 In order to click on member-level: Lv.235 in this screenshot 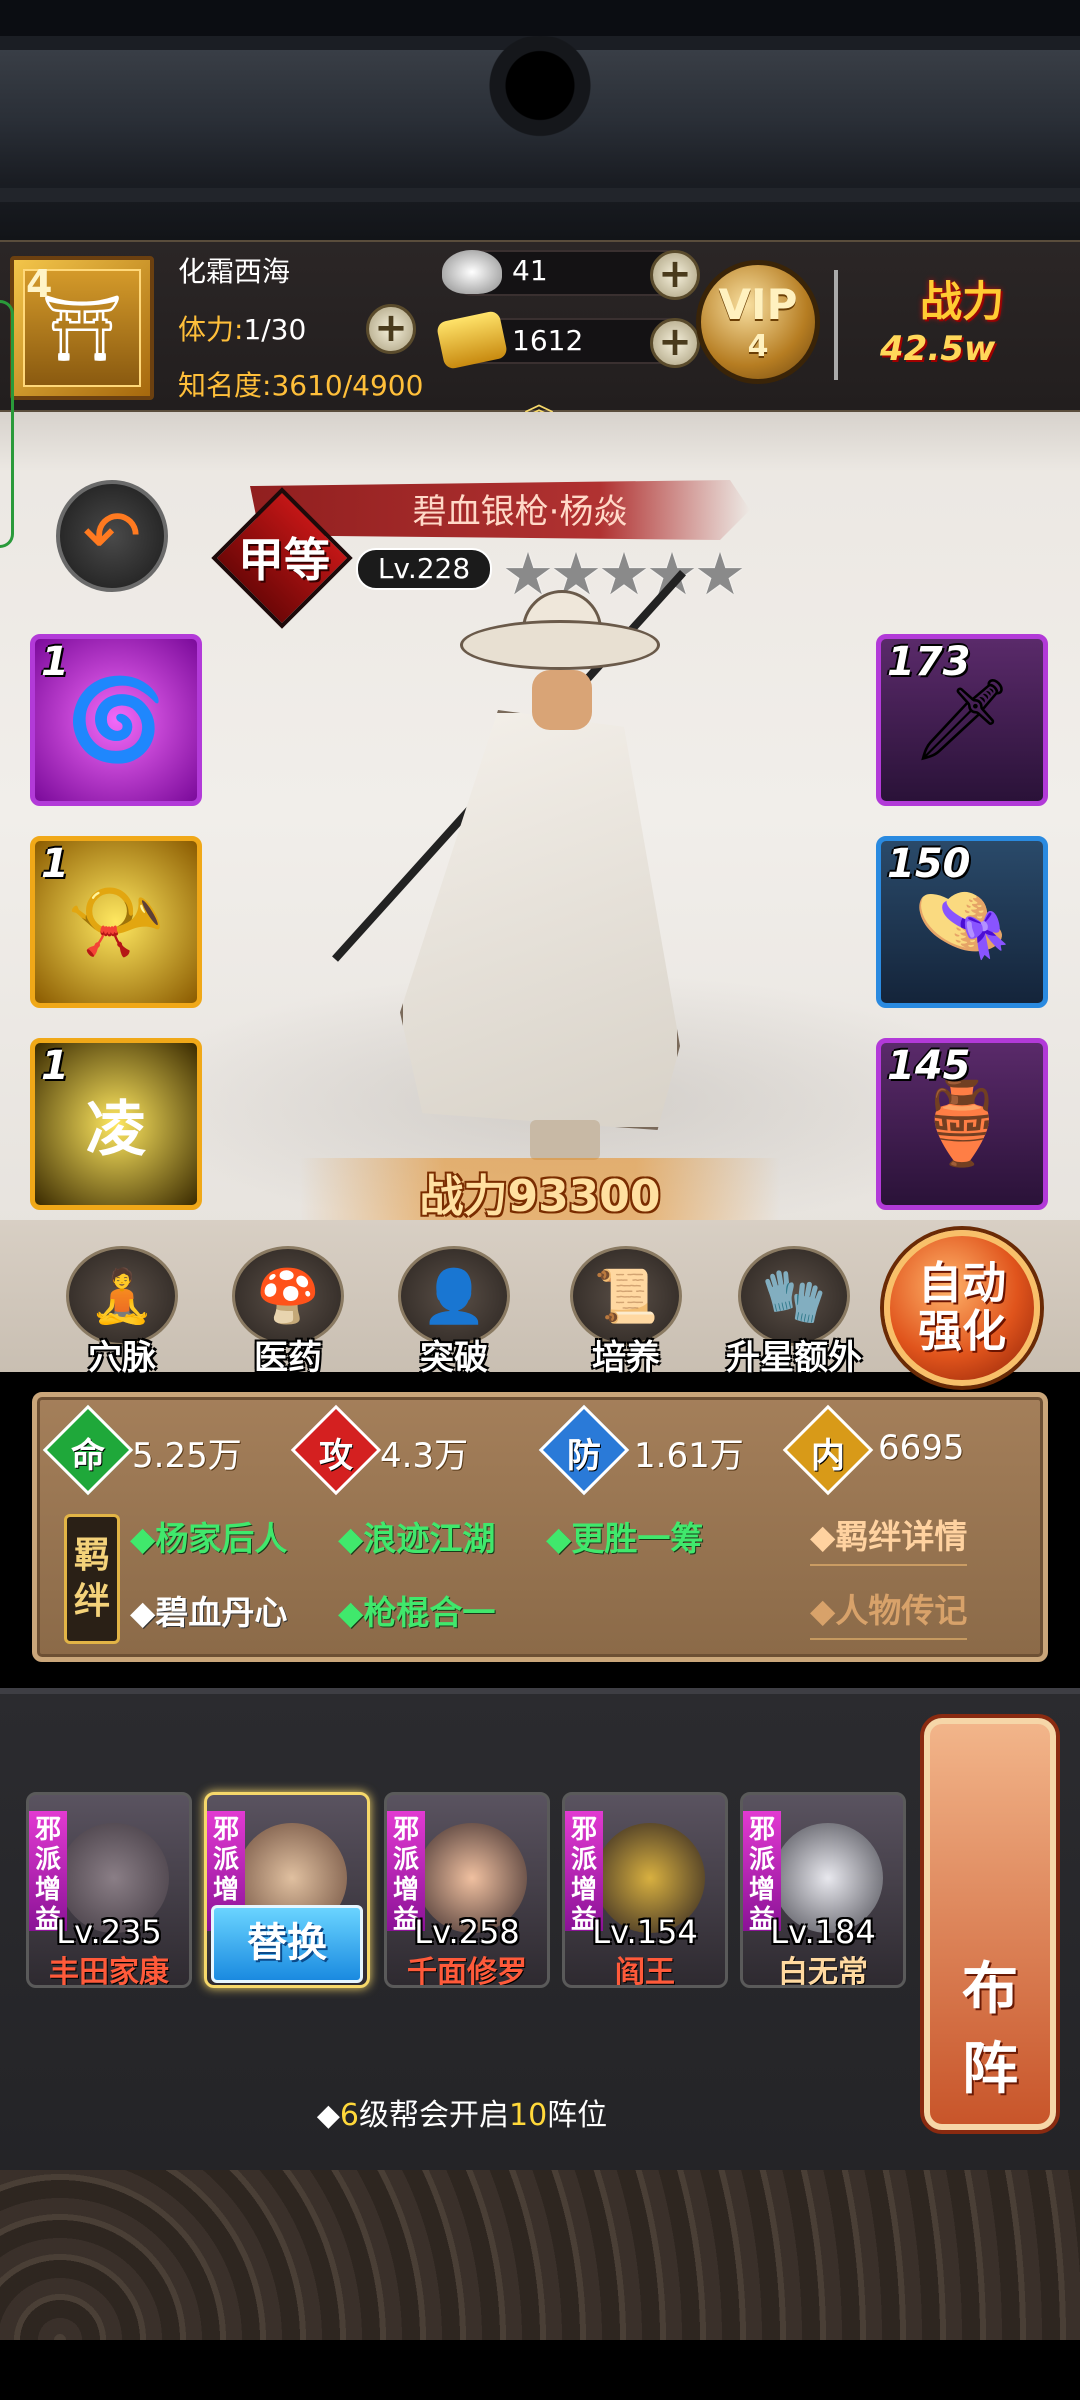, I will do `click(109, 1932)`.